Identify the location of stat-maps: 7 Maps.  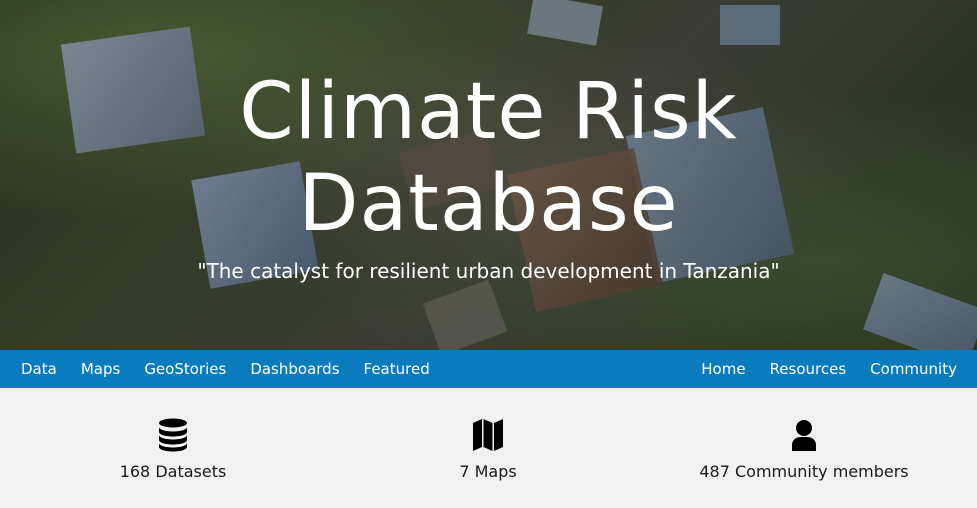
(488, 449).